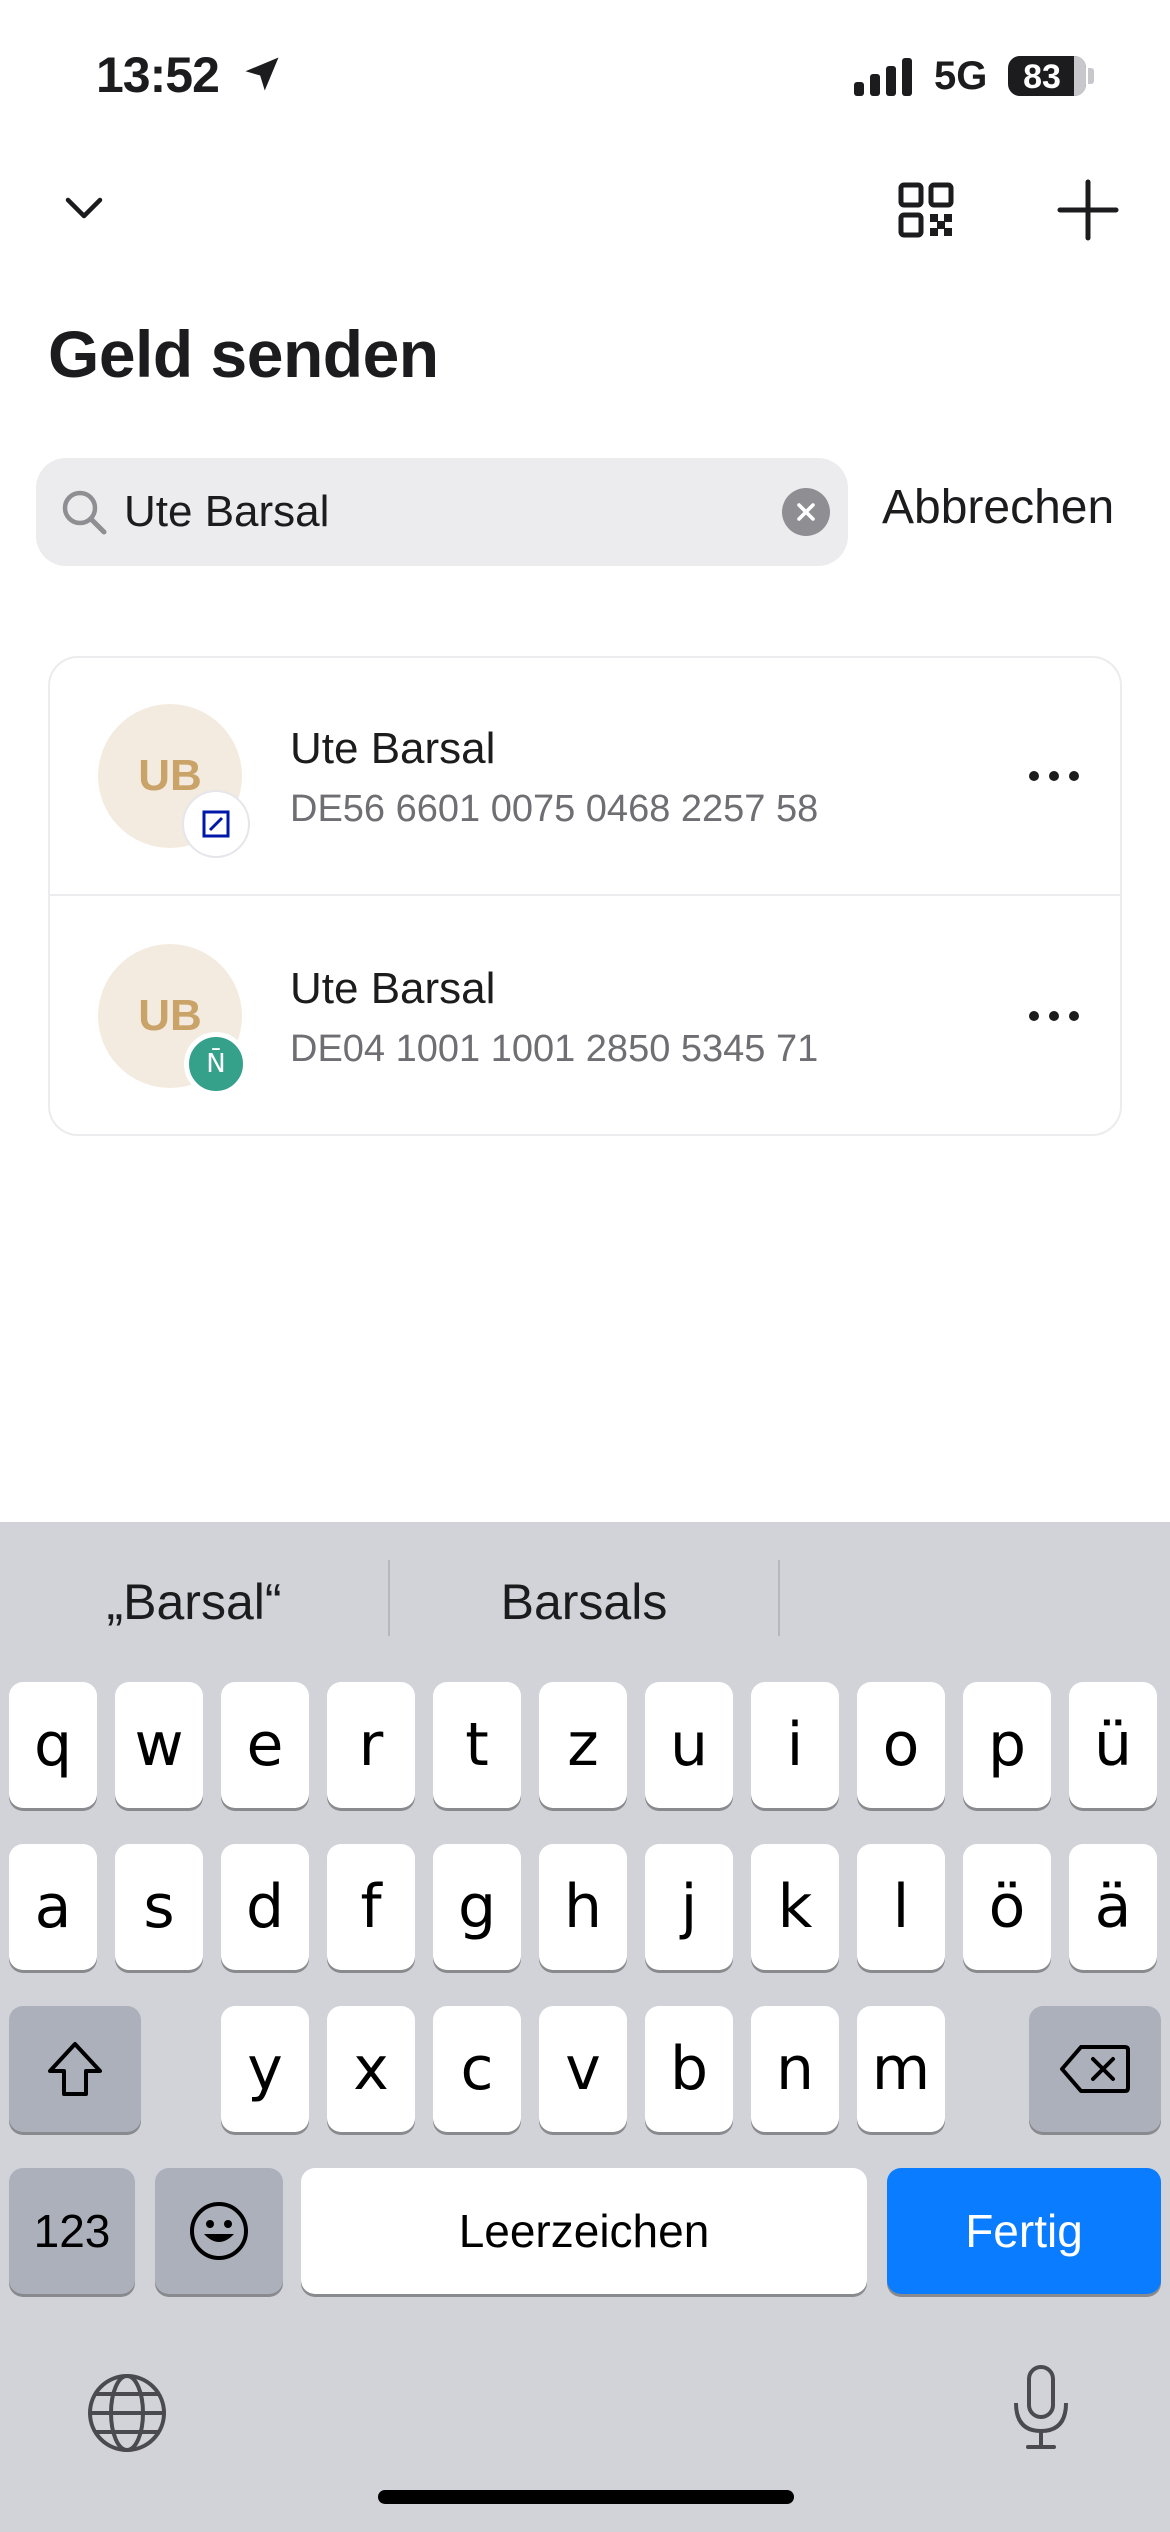  Describe the element at coordinates (464, 512) in the screenshot. I see `search-input` at that location.